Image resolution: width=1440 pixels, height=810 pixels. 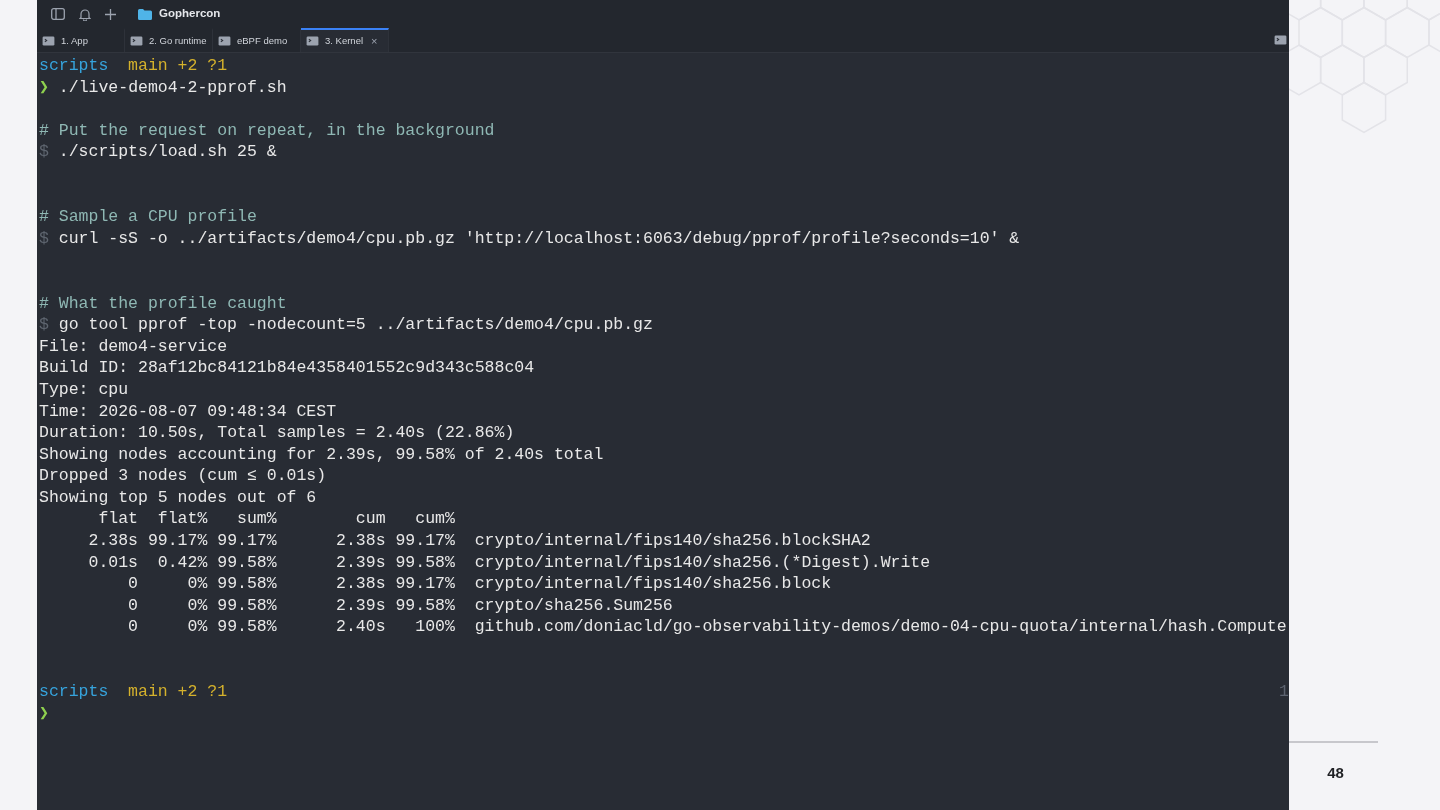 What do you see at coordinates (479, 541) in the screenshot?
I see `output-text: 2.38s 99.17% 99.17% 2.38s 99.17% crypto/internal/fips140/sha256.blockSHA2` at bounding box center [479, 541].